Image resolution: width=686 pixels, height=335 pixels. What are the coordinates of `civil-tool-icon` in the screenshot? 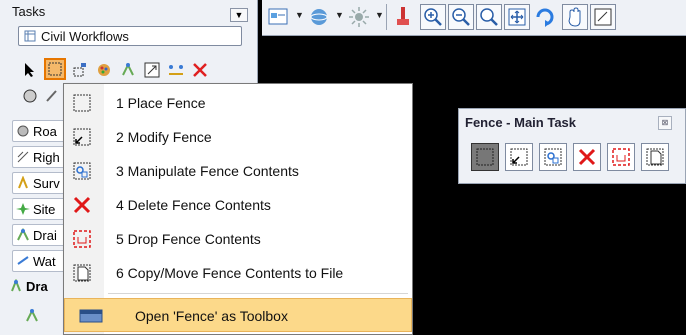 It's located at (128, 70).